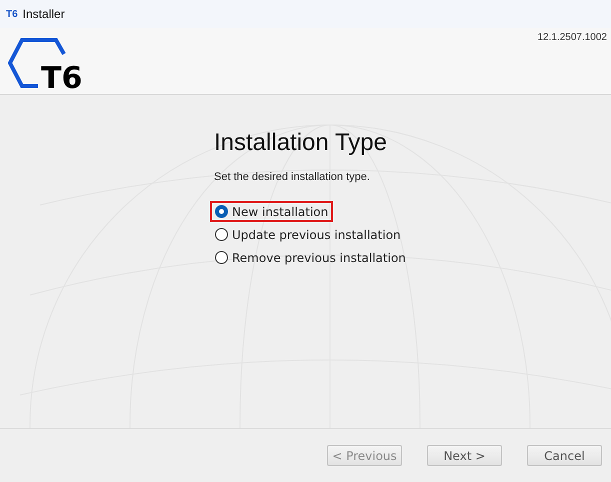 This screenshot has height=482, width=611. I want to click on page-title: Installation Type, so click(301, 143).